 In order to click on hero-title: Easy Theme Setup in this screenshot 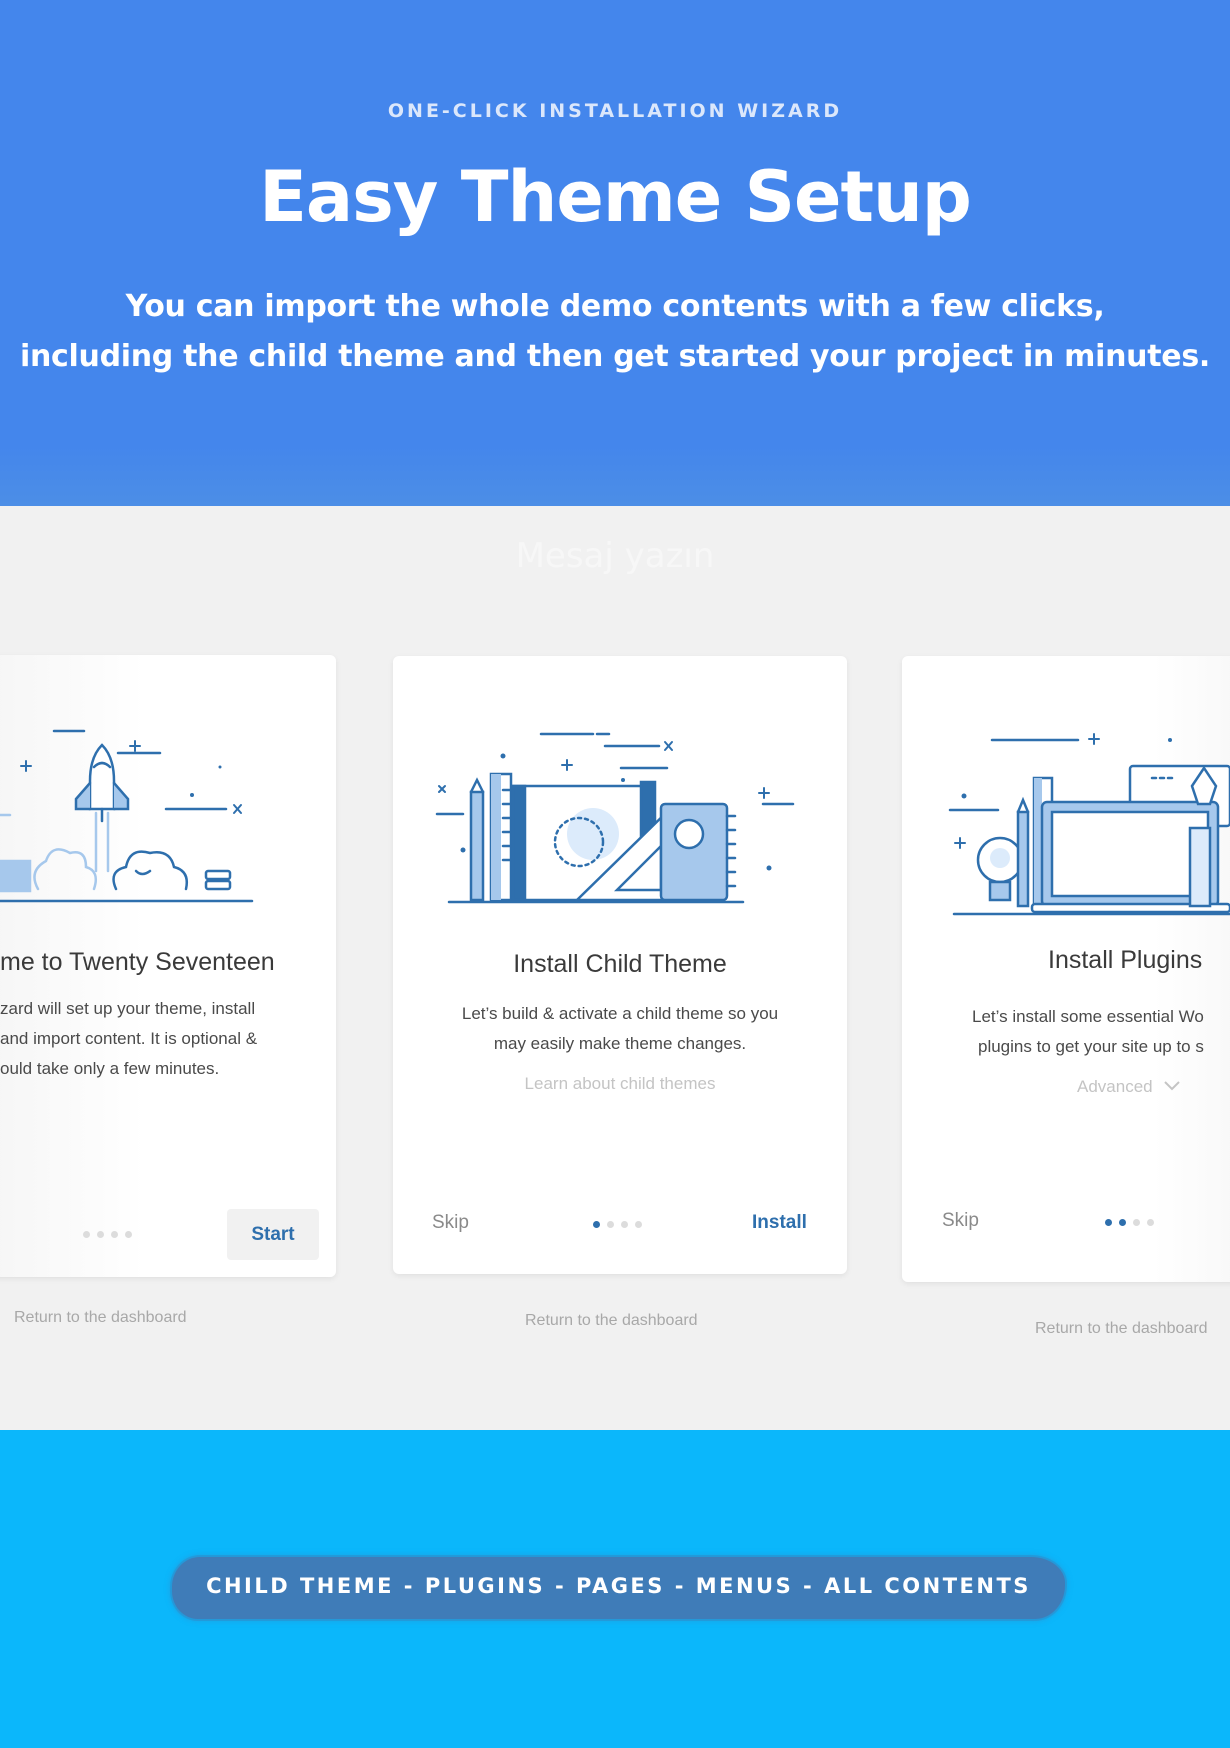, I will do `click(615, 197)`.